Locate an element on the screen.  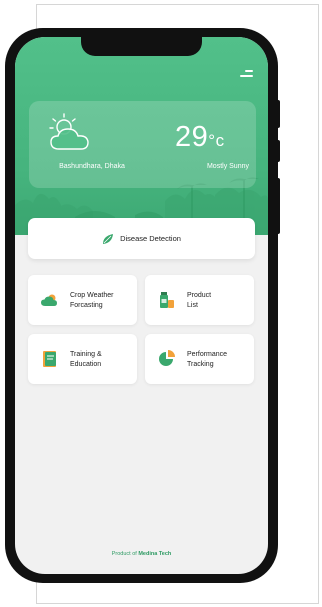
power-button is located at coordinates (278, 114).